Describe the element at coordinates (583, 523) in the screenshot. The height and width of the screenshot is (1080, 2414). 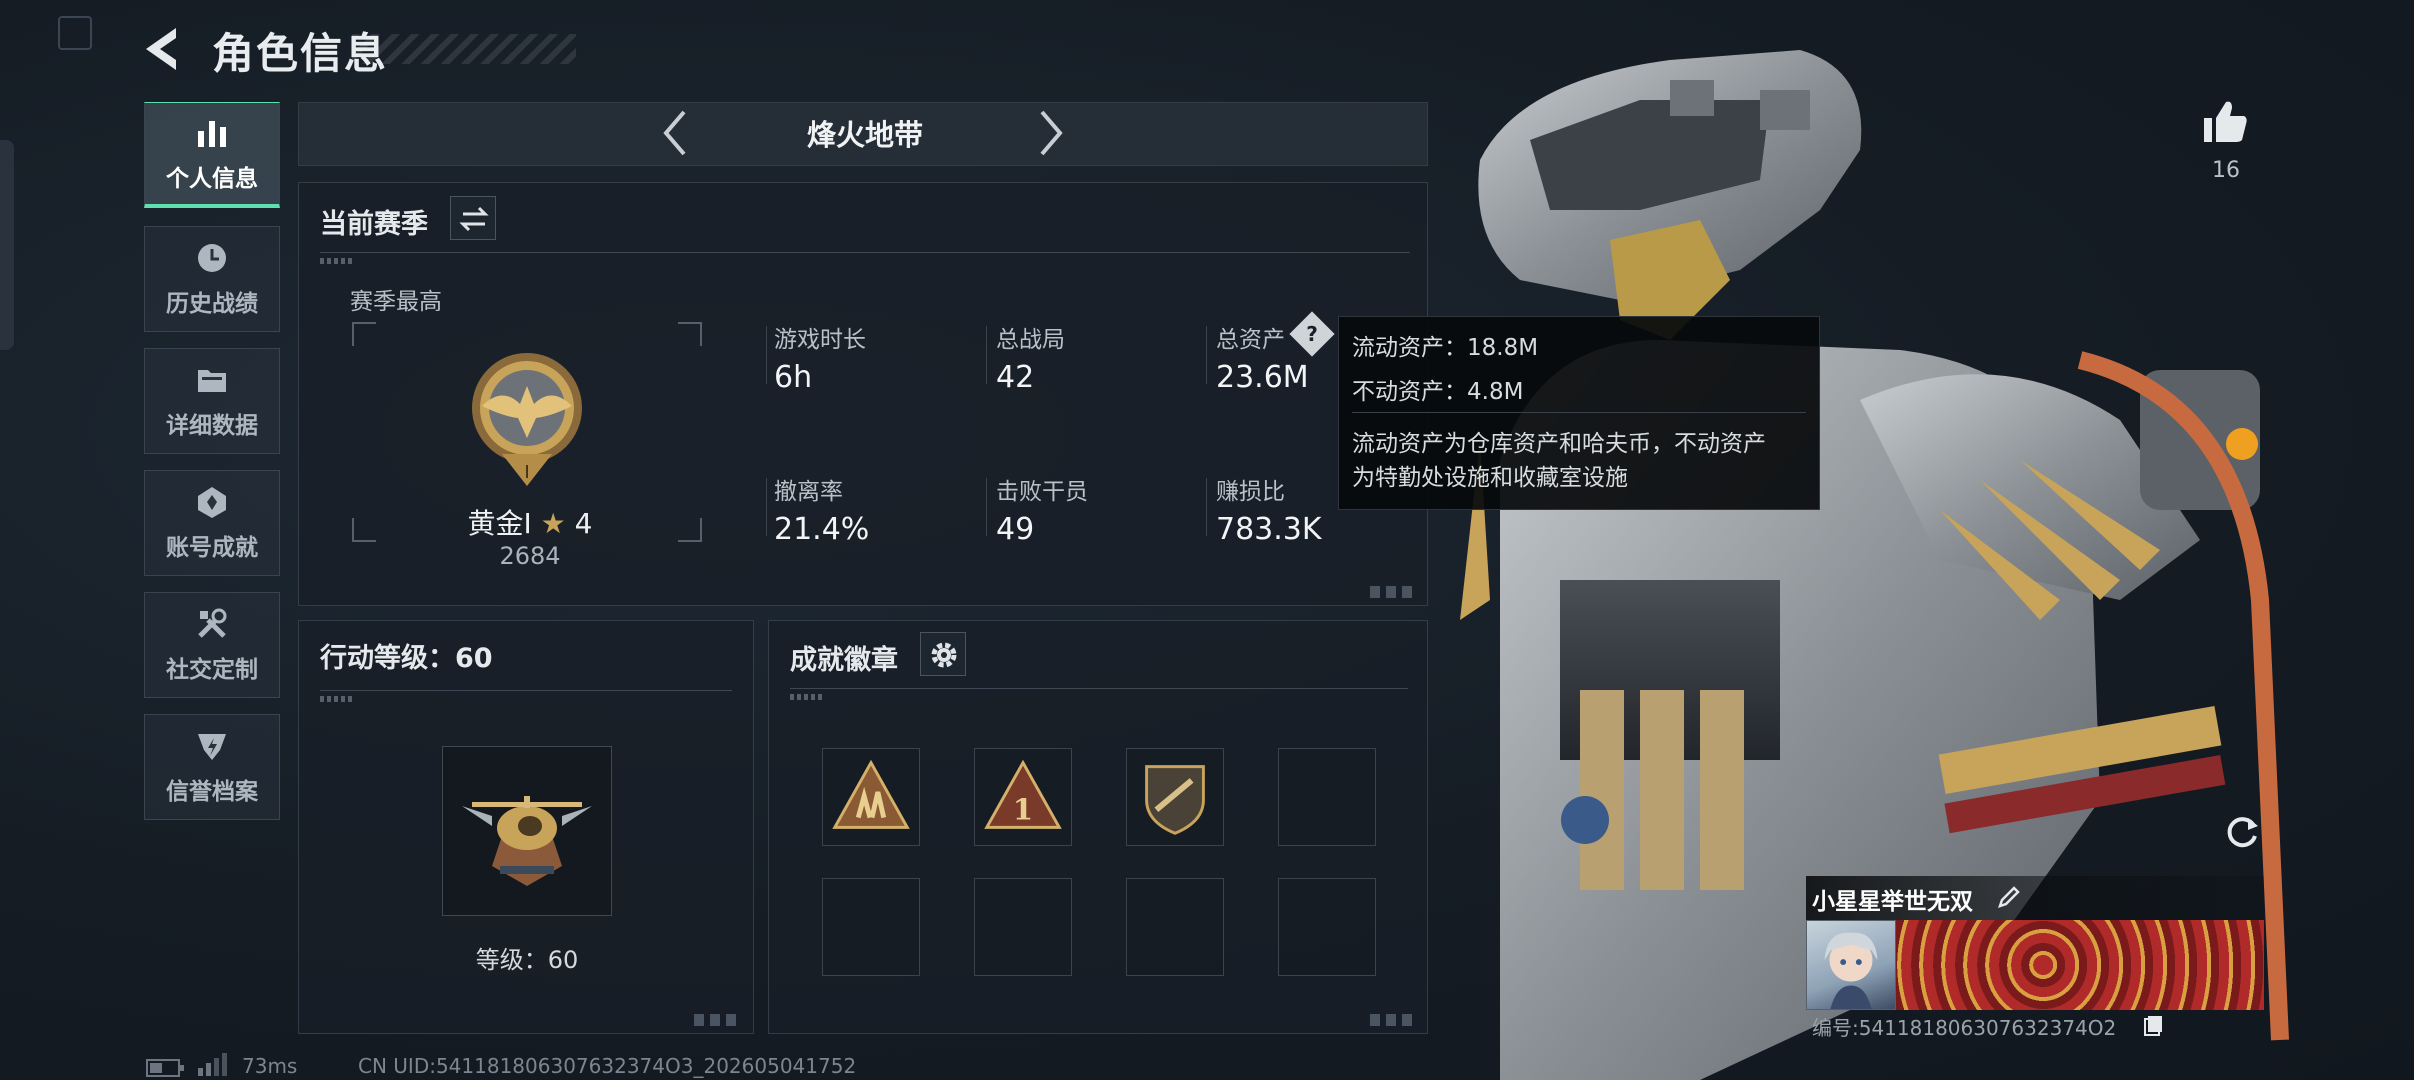
I see `rank-stars: 4` at that location.